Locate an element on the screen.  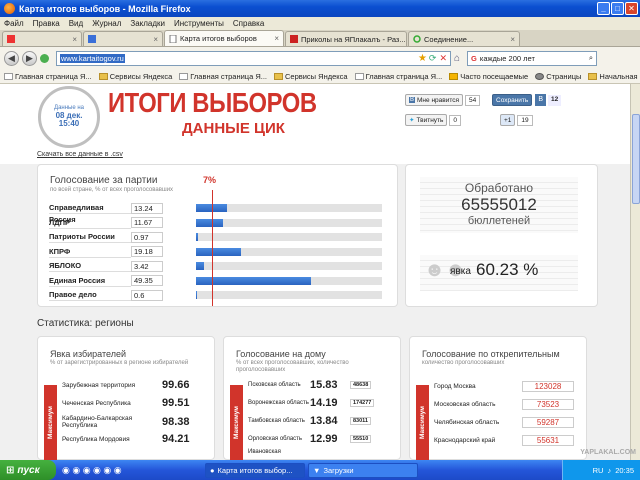
tab-yaplakal: Приколы на ЯПлакалъ - Раз...× is located at coordinates (346, 38).